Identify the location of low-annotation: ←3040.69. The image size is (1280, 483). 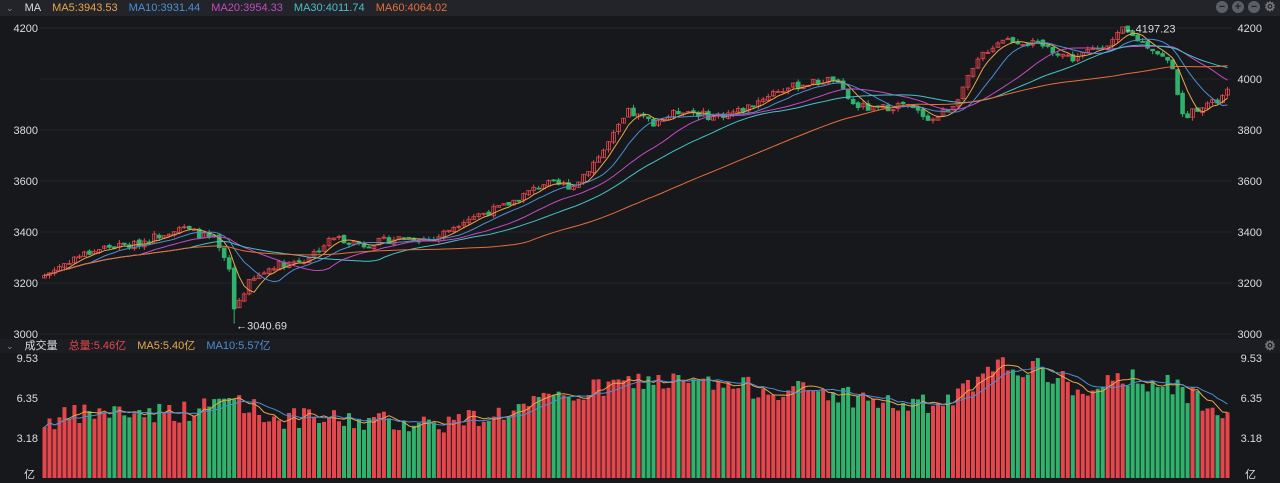
(261, 327).